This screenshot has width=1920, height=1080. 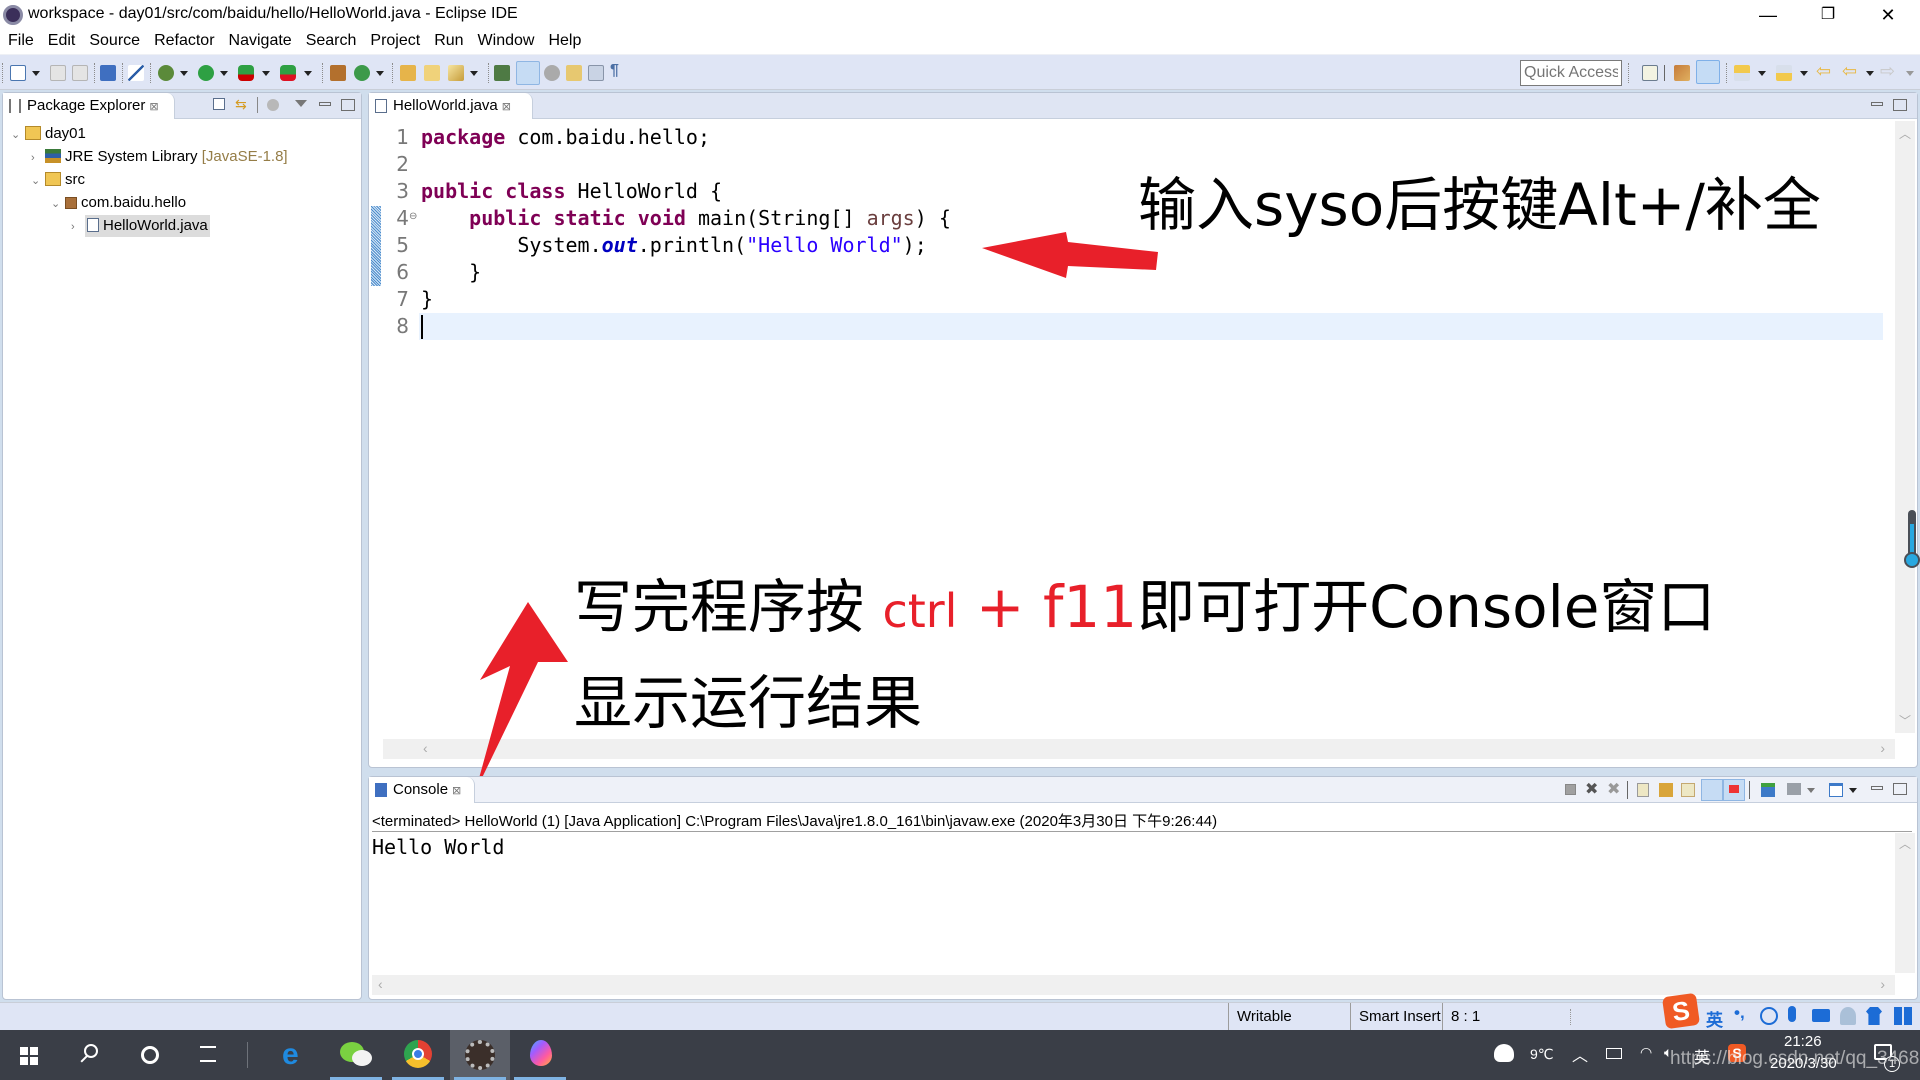 What do you see at coordinates (246, 73) in the screenshot?
I see `coverage-icon` at bounding box center [246, 73].